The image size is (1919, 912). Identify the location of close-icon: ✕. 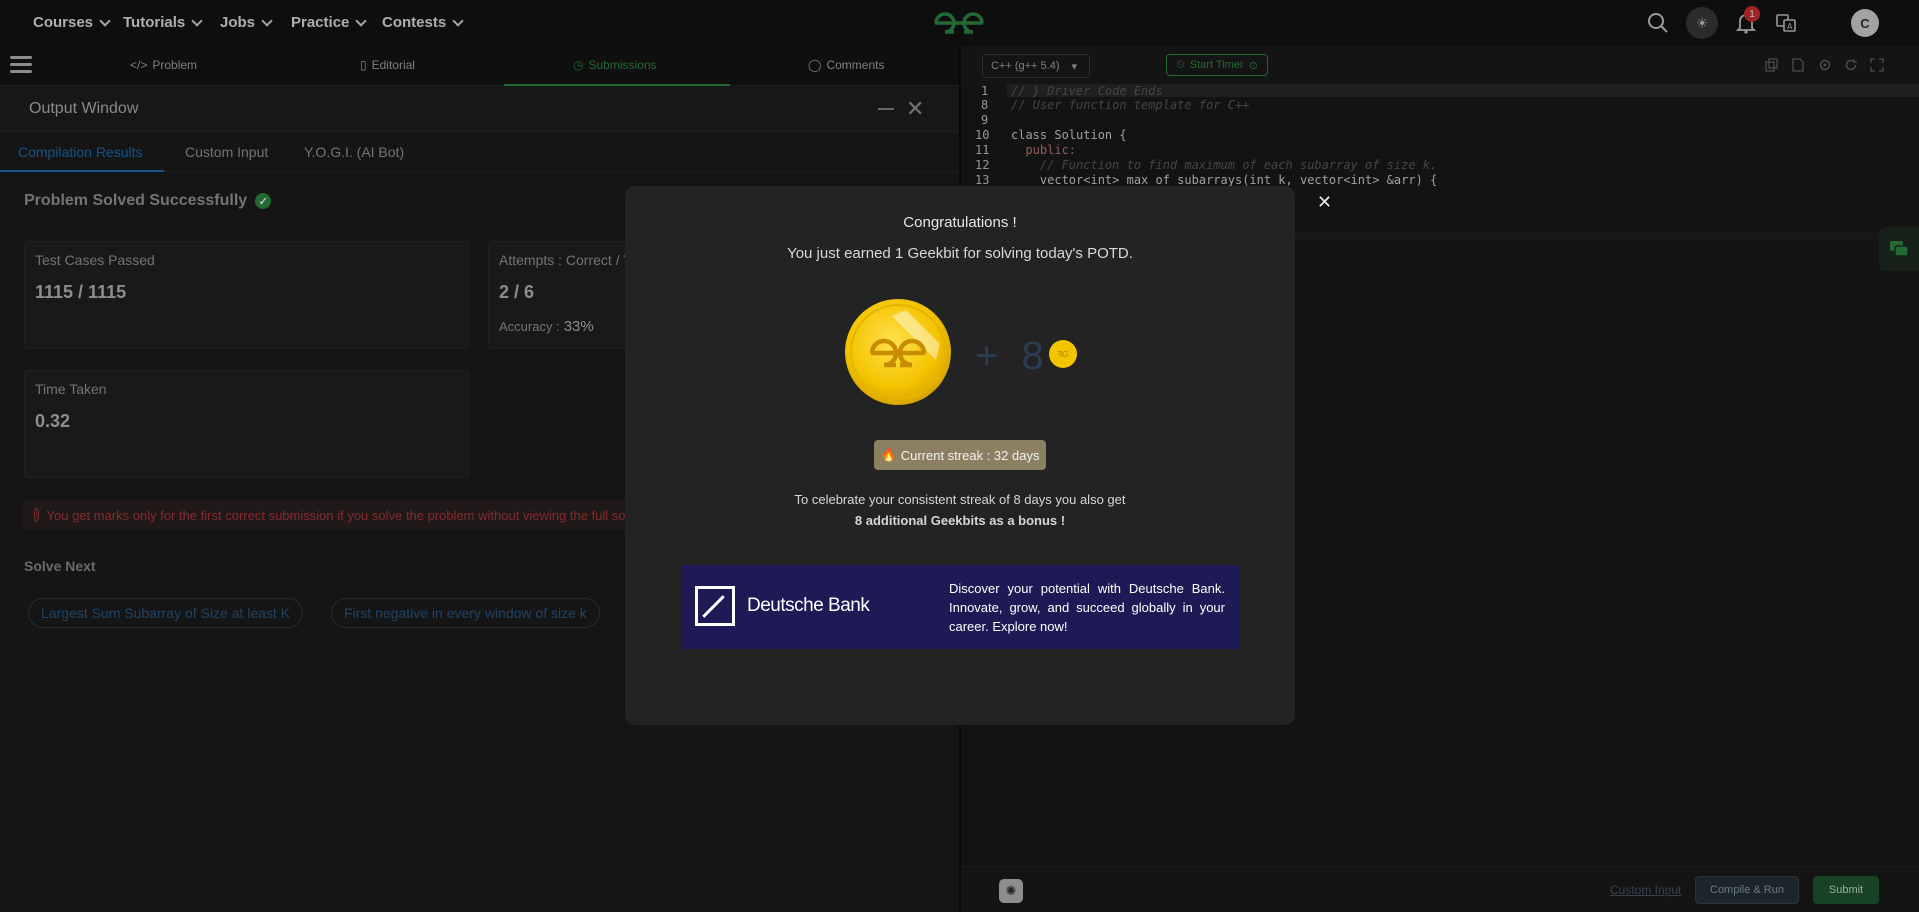
(1324, 202).